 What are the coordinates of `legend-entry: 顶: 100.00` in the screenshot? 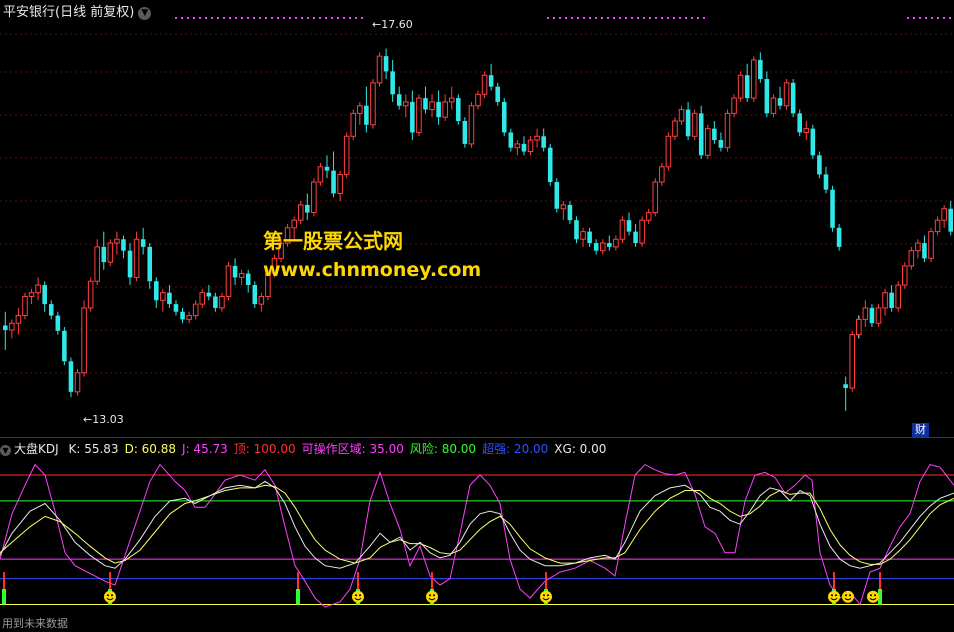 It's located at (264, 449).